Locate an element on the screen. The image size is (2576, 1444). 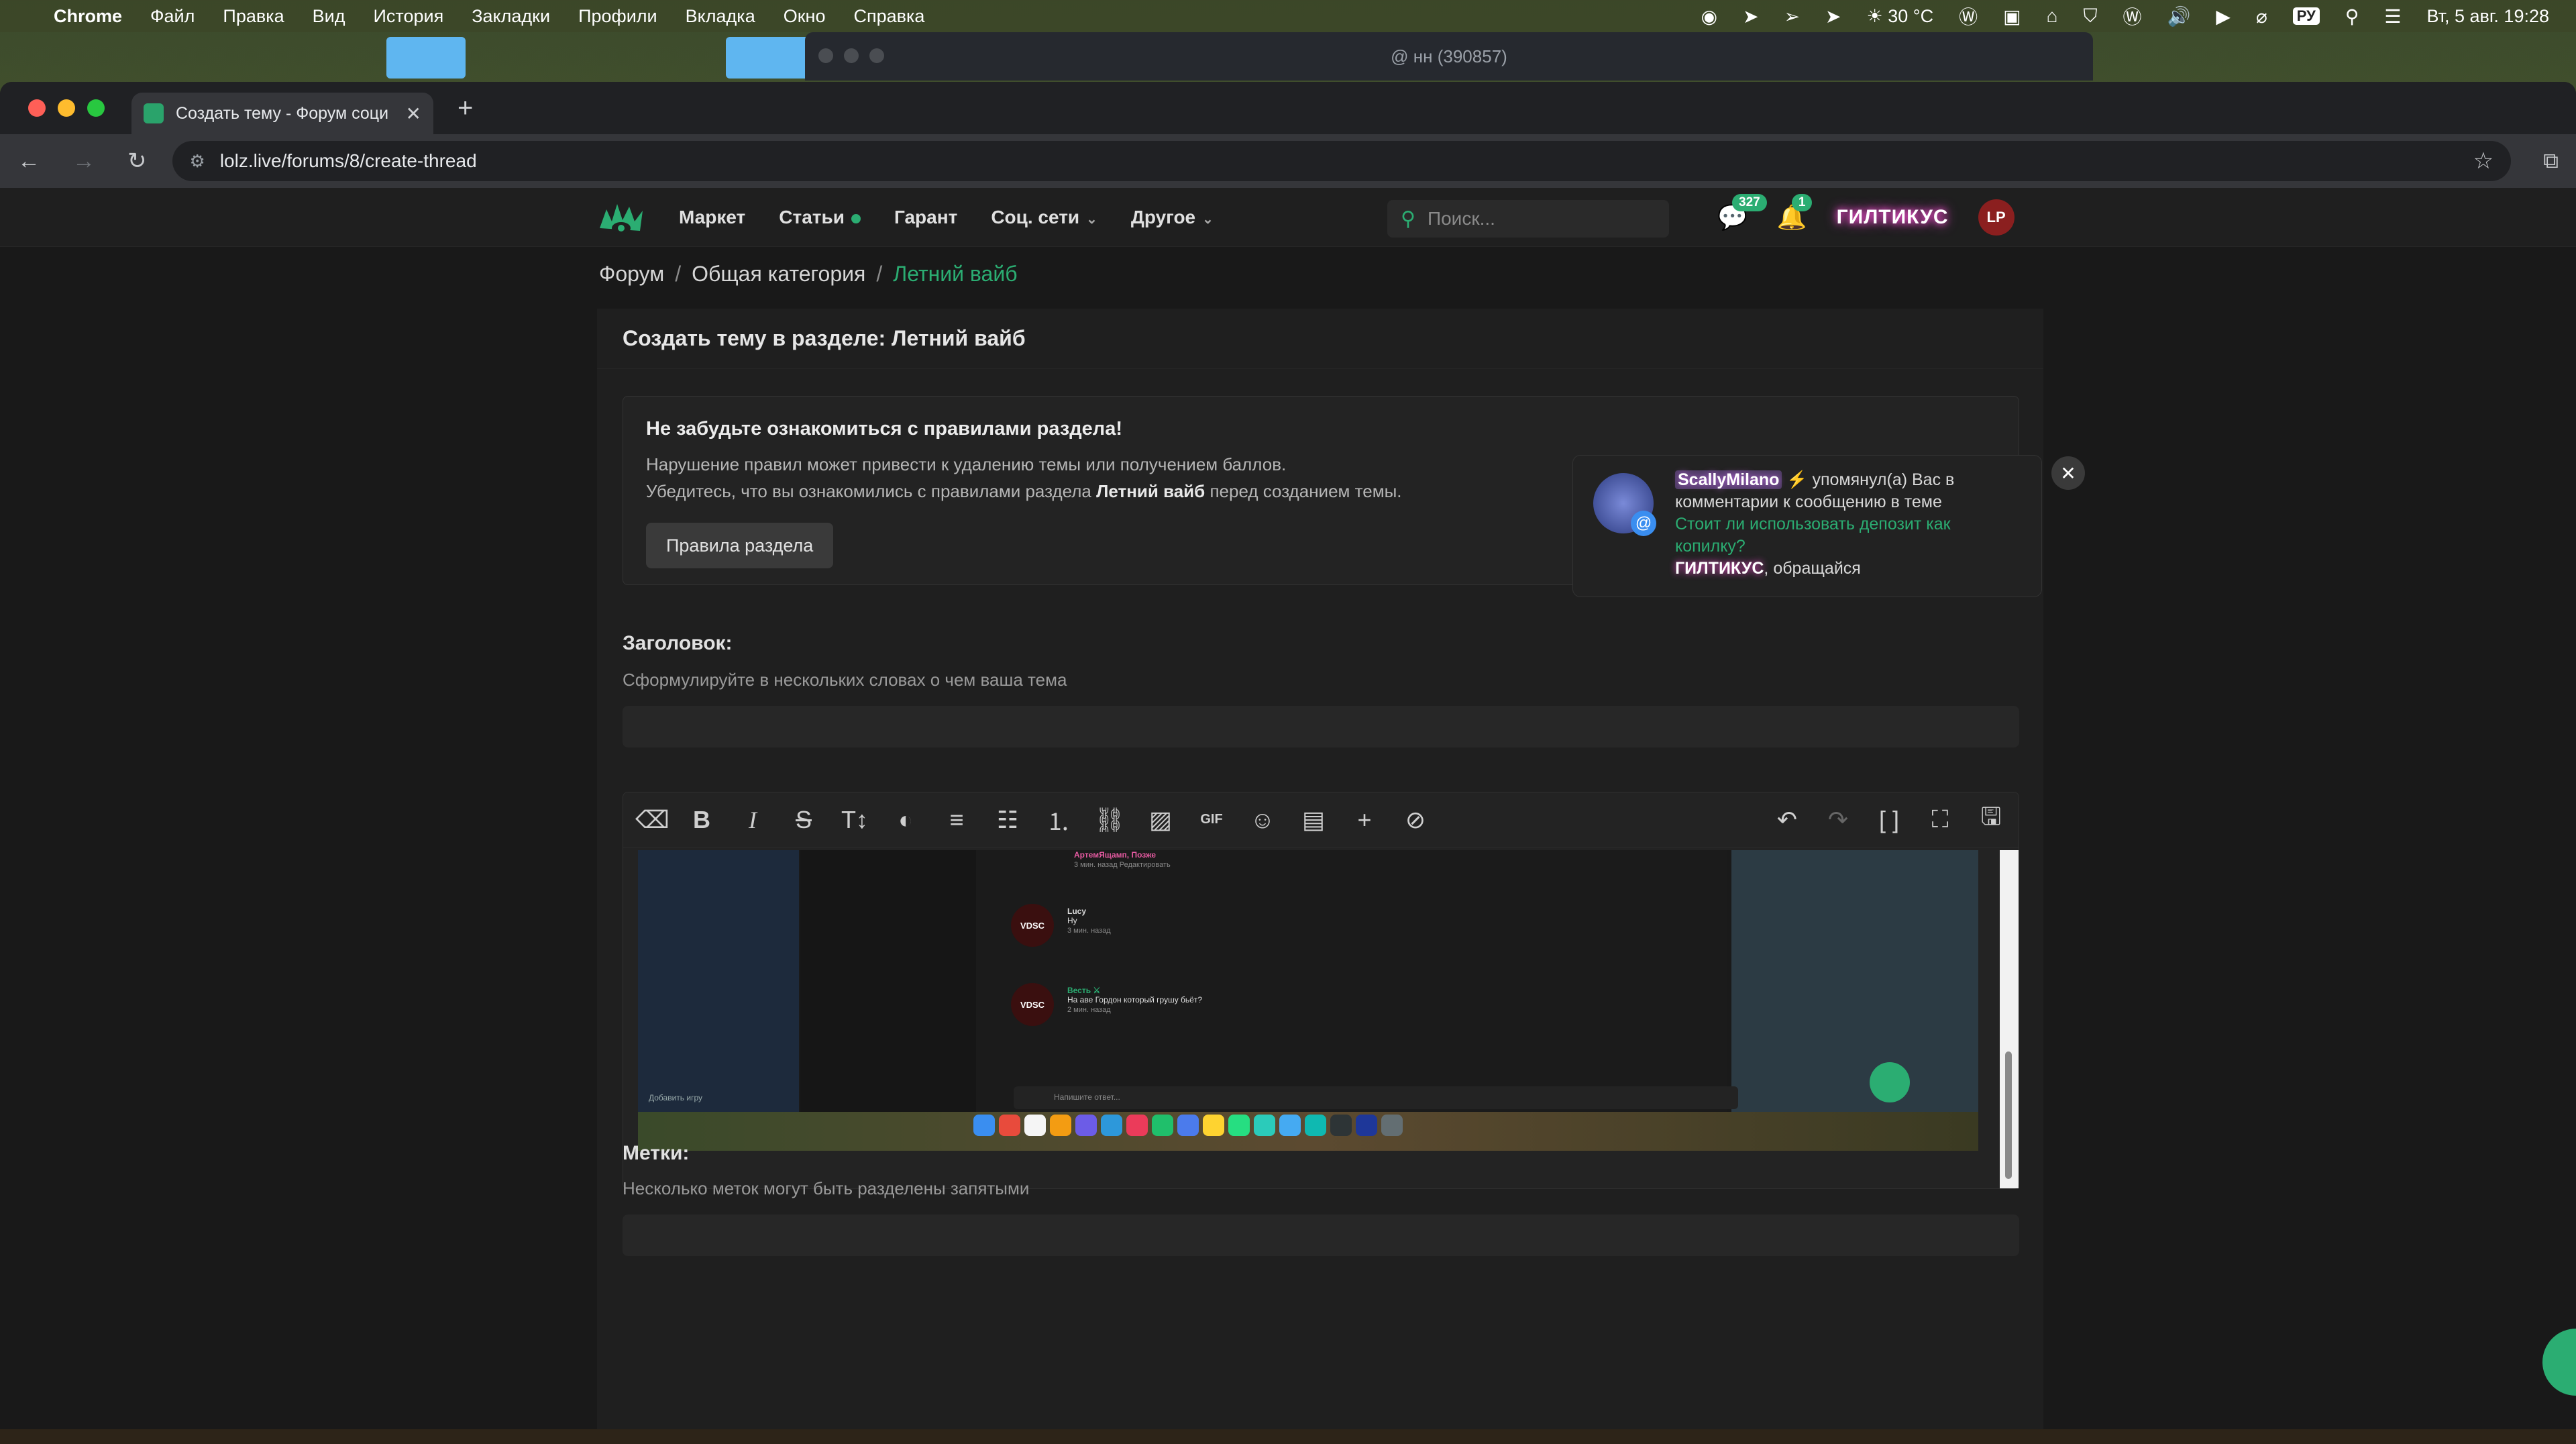
numbered-list-icon: ⒈ is located at coordinates (1058, 820).